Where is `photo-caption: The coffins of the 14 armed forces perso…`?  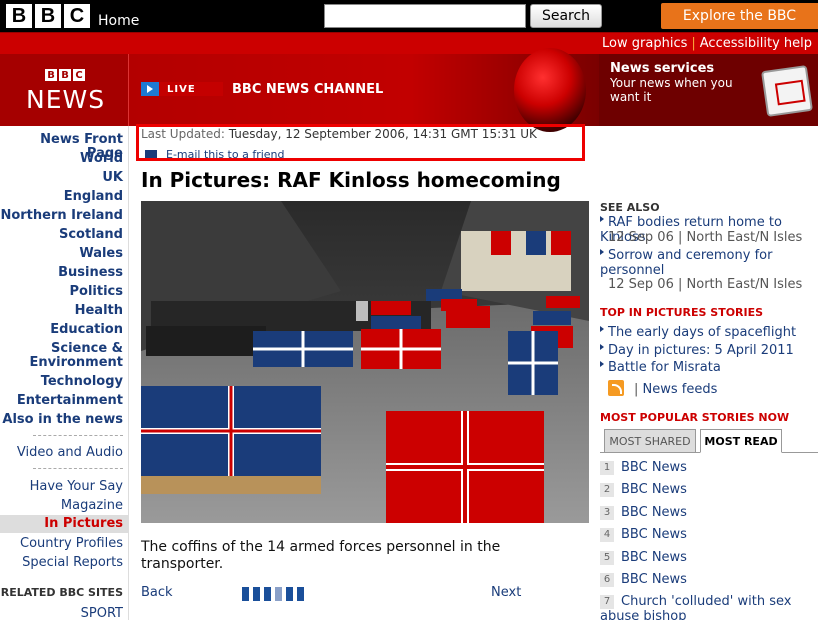 photo-caption: The coffins of the 14 armed forces perso… is located at coordinates (321, 555).